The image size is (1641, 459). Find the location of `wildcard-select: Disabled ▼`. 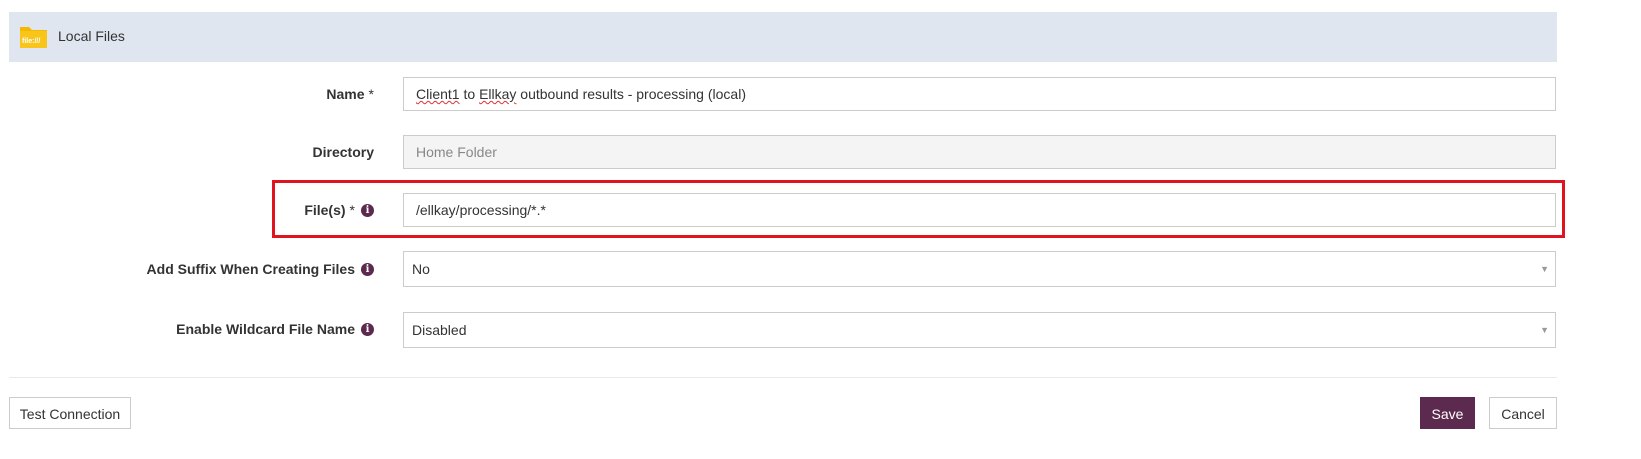

wildcard-select: Disabled ▼ is located at coordinates (979, 330).